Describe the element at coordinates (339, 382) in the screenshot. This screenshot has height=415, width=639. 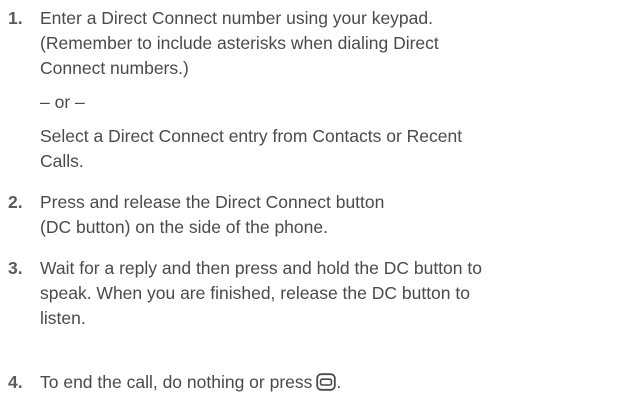
I see `step-line-end: .` at that location.